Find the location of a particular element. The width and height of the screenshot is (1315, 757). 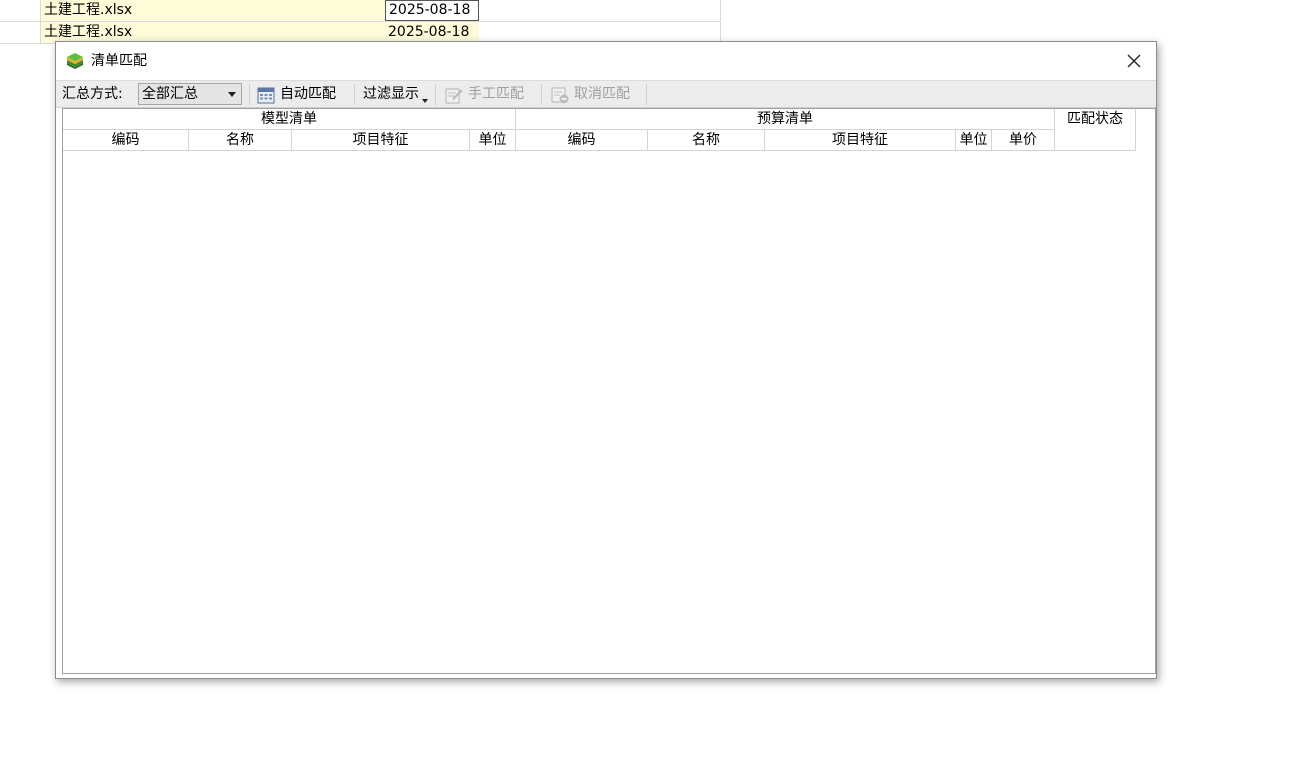

manual-match-label: 手工匹配 is located at coordinates (496, 94).